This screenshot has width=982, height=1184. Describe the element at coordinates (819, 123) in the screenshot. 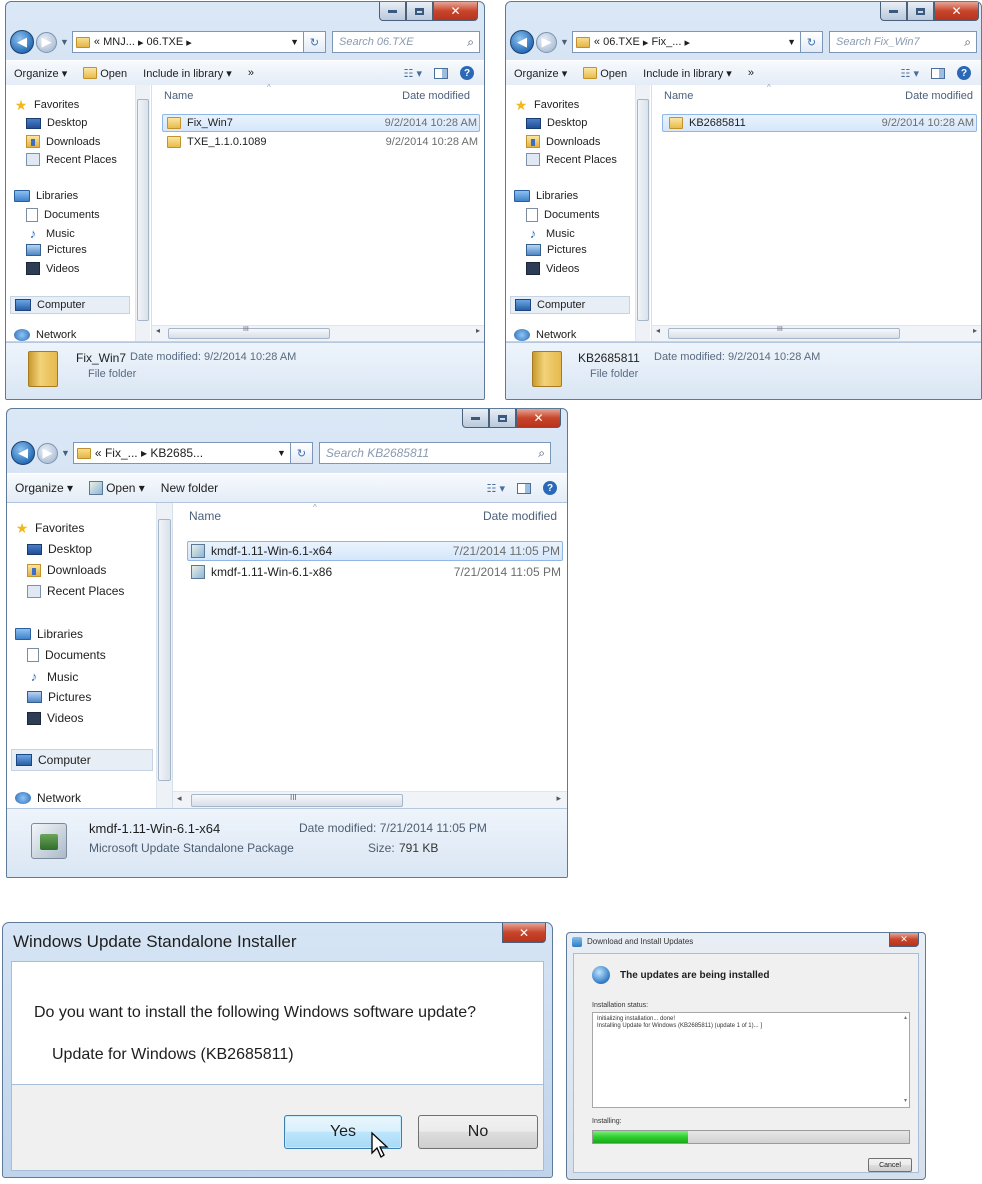

I see `file-row: KB2685811 9/2/2014 10:28 AM` at that location.